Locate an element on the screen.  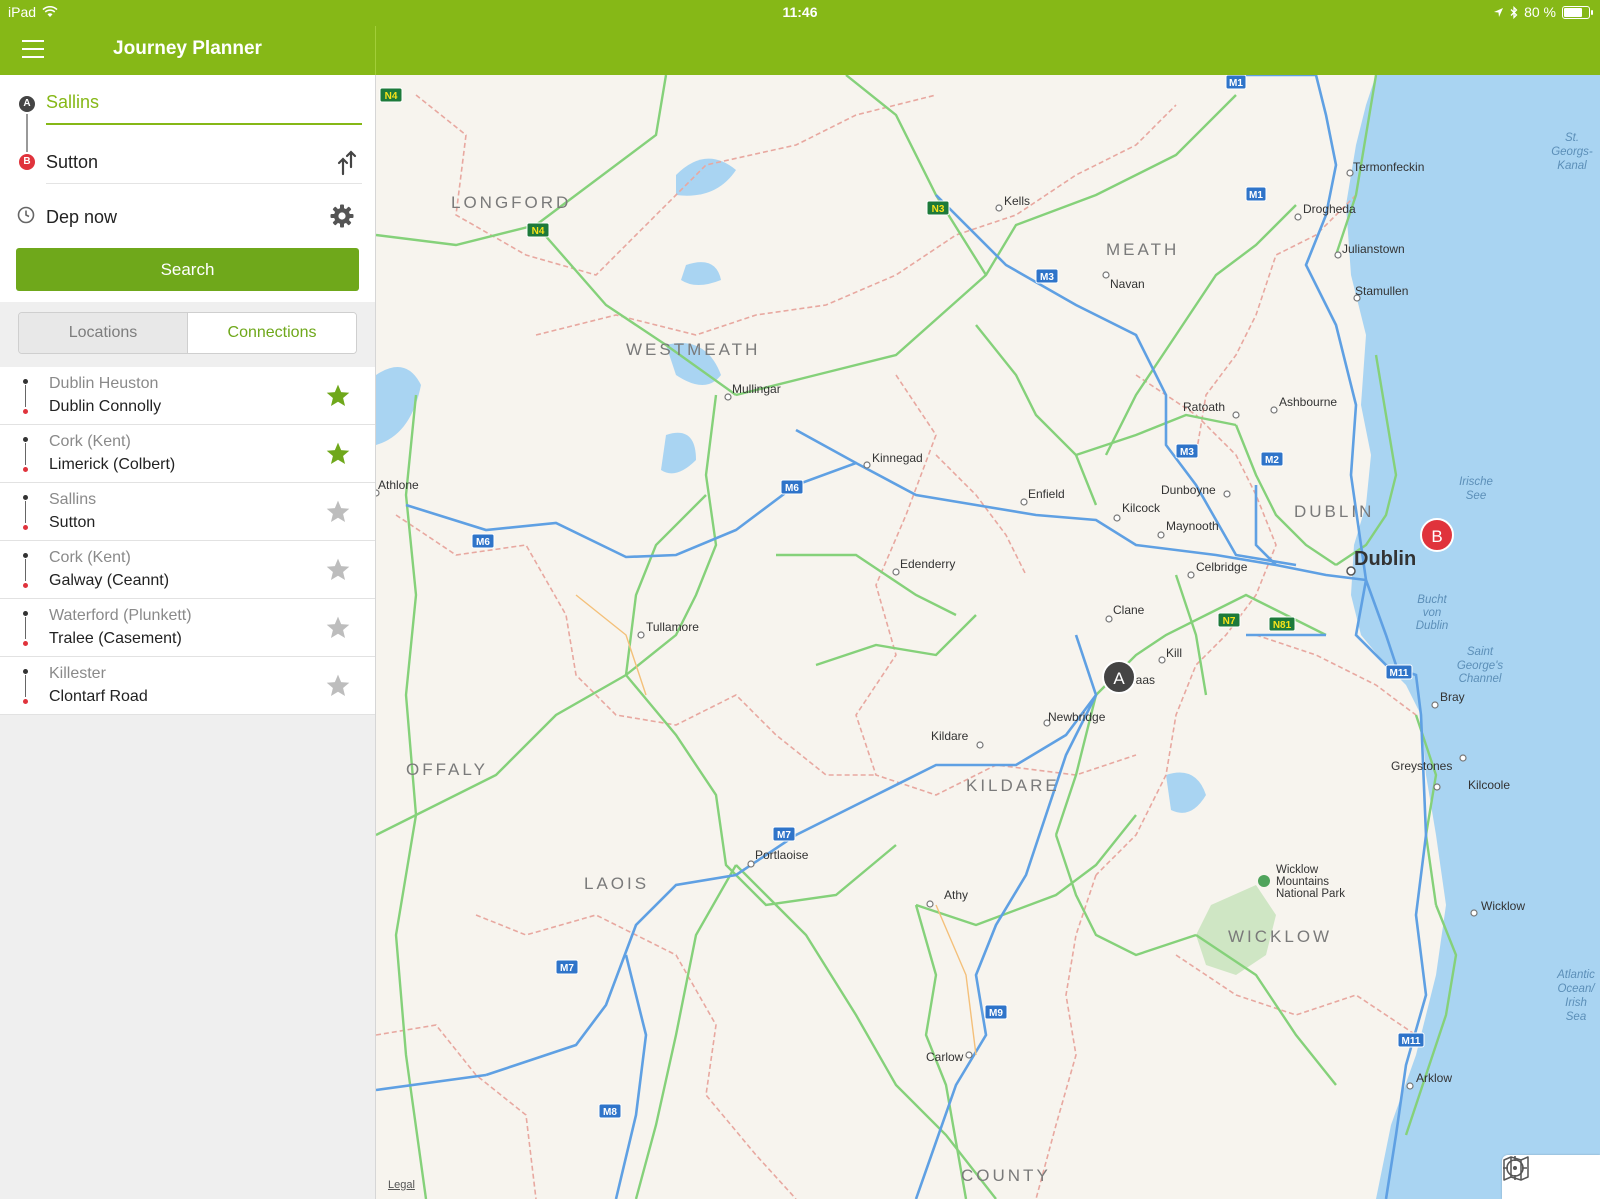
map-pin-a: A is located at coordinates (1119, 677).